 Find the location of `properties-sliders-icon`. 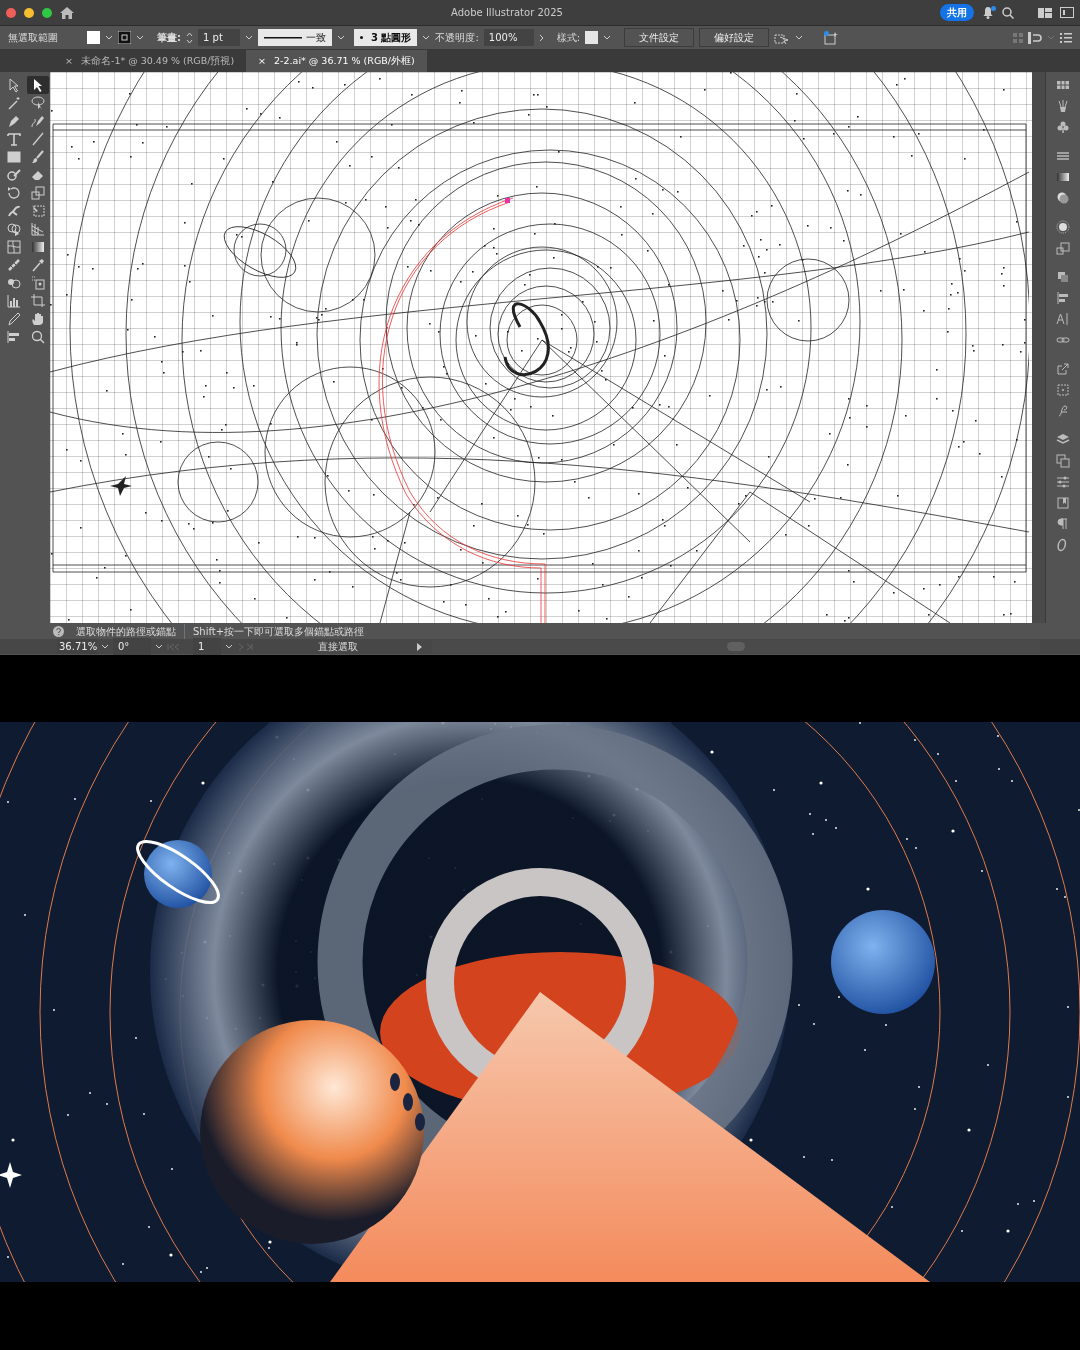

properties-sliders-icon is located at coordinates (1063, 482).